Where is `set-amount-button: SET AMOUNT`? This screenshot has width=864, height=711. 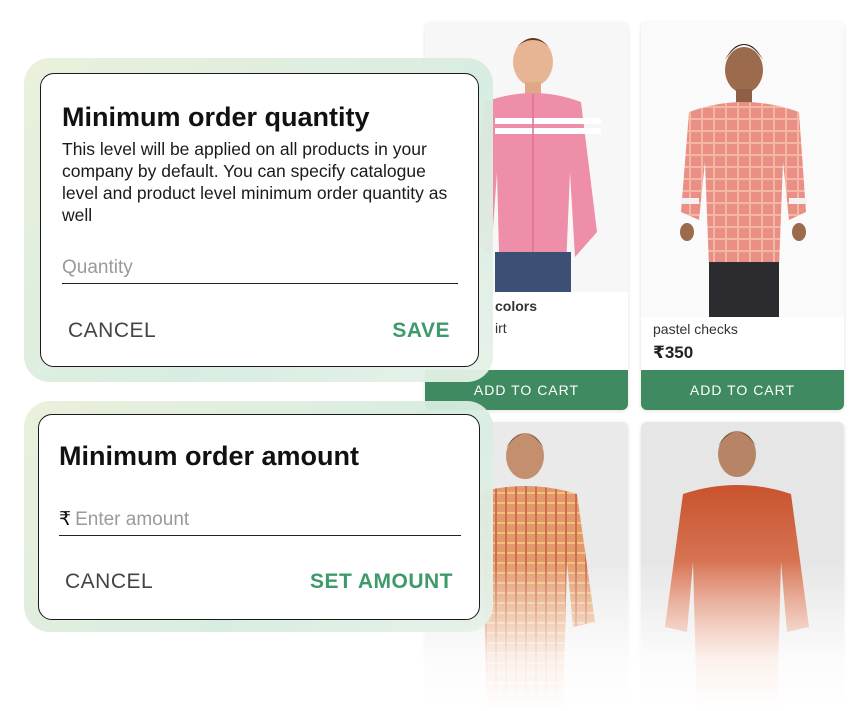 set-amount-button: SET AMOUNT is located at coordinates (381, 582).